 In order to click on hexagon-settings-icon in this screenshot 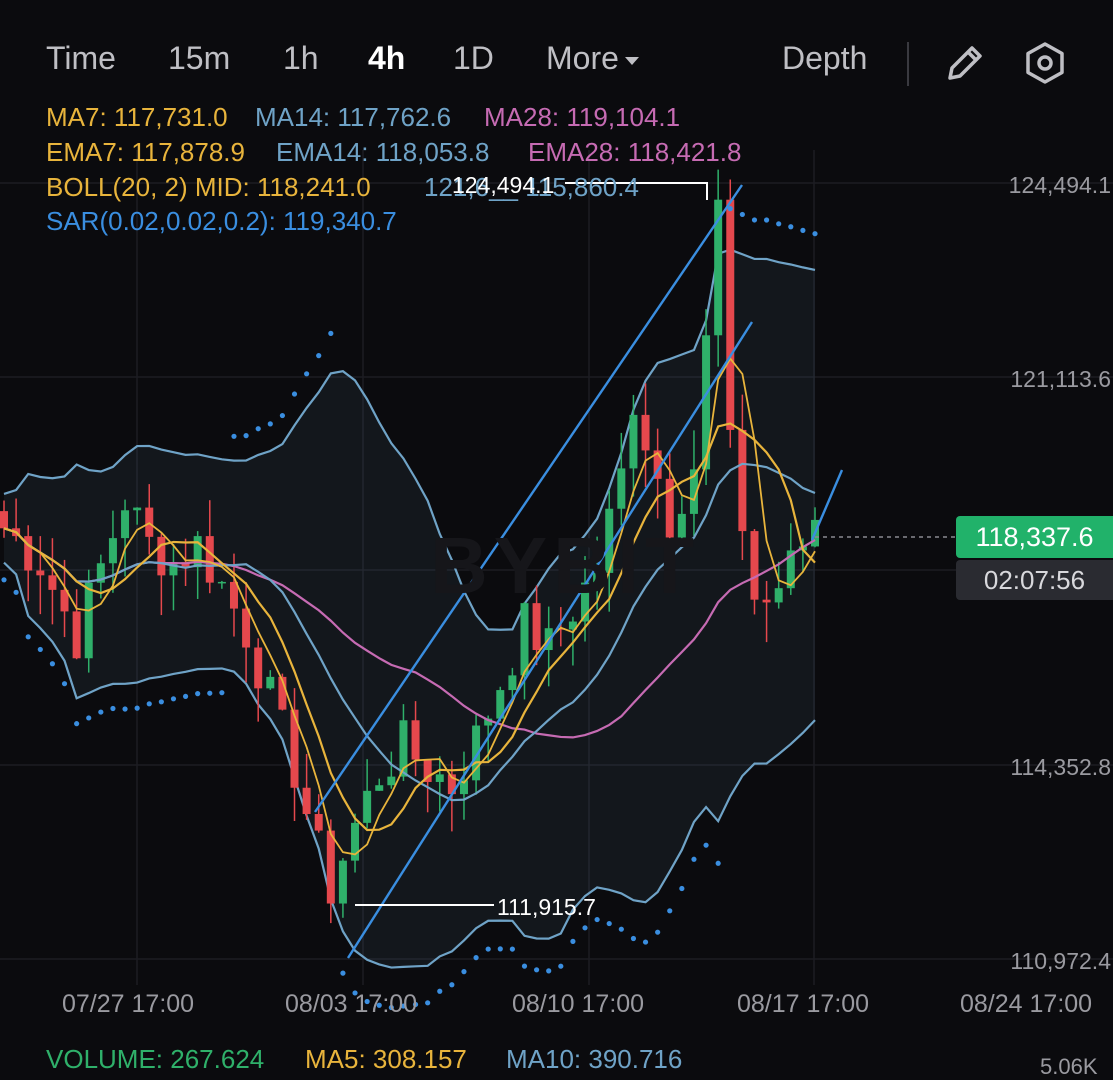, I will do `click(1045, 63)`.